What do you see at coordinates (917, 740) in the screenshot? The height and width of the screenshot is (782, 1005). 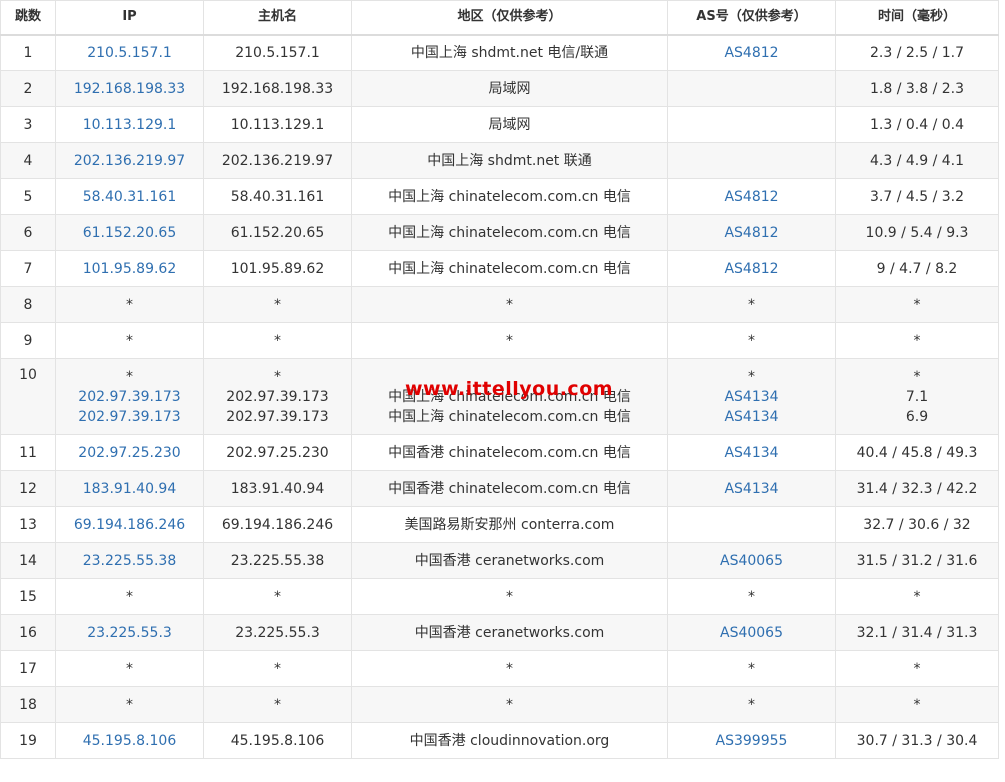 I see `time-cell: 30.7 / 31.3 / 30.4` at bounding box center [917, 740].